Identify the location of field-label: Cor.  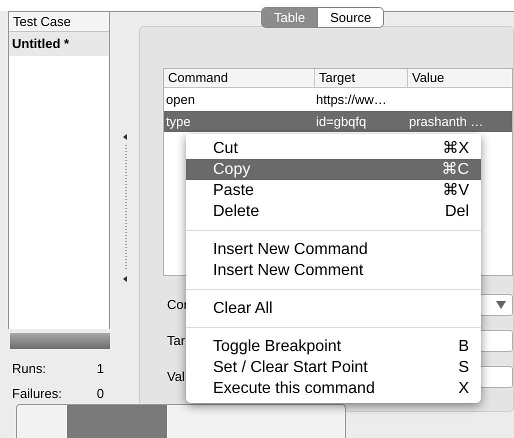
(178, 305).